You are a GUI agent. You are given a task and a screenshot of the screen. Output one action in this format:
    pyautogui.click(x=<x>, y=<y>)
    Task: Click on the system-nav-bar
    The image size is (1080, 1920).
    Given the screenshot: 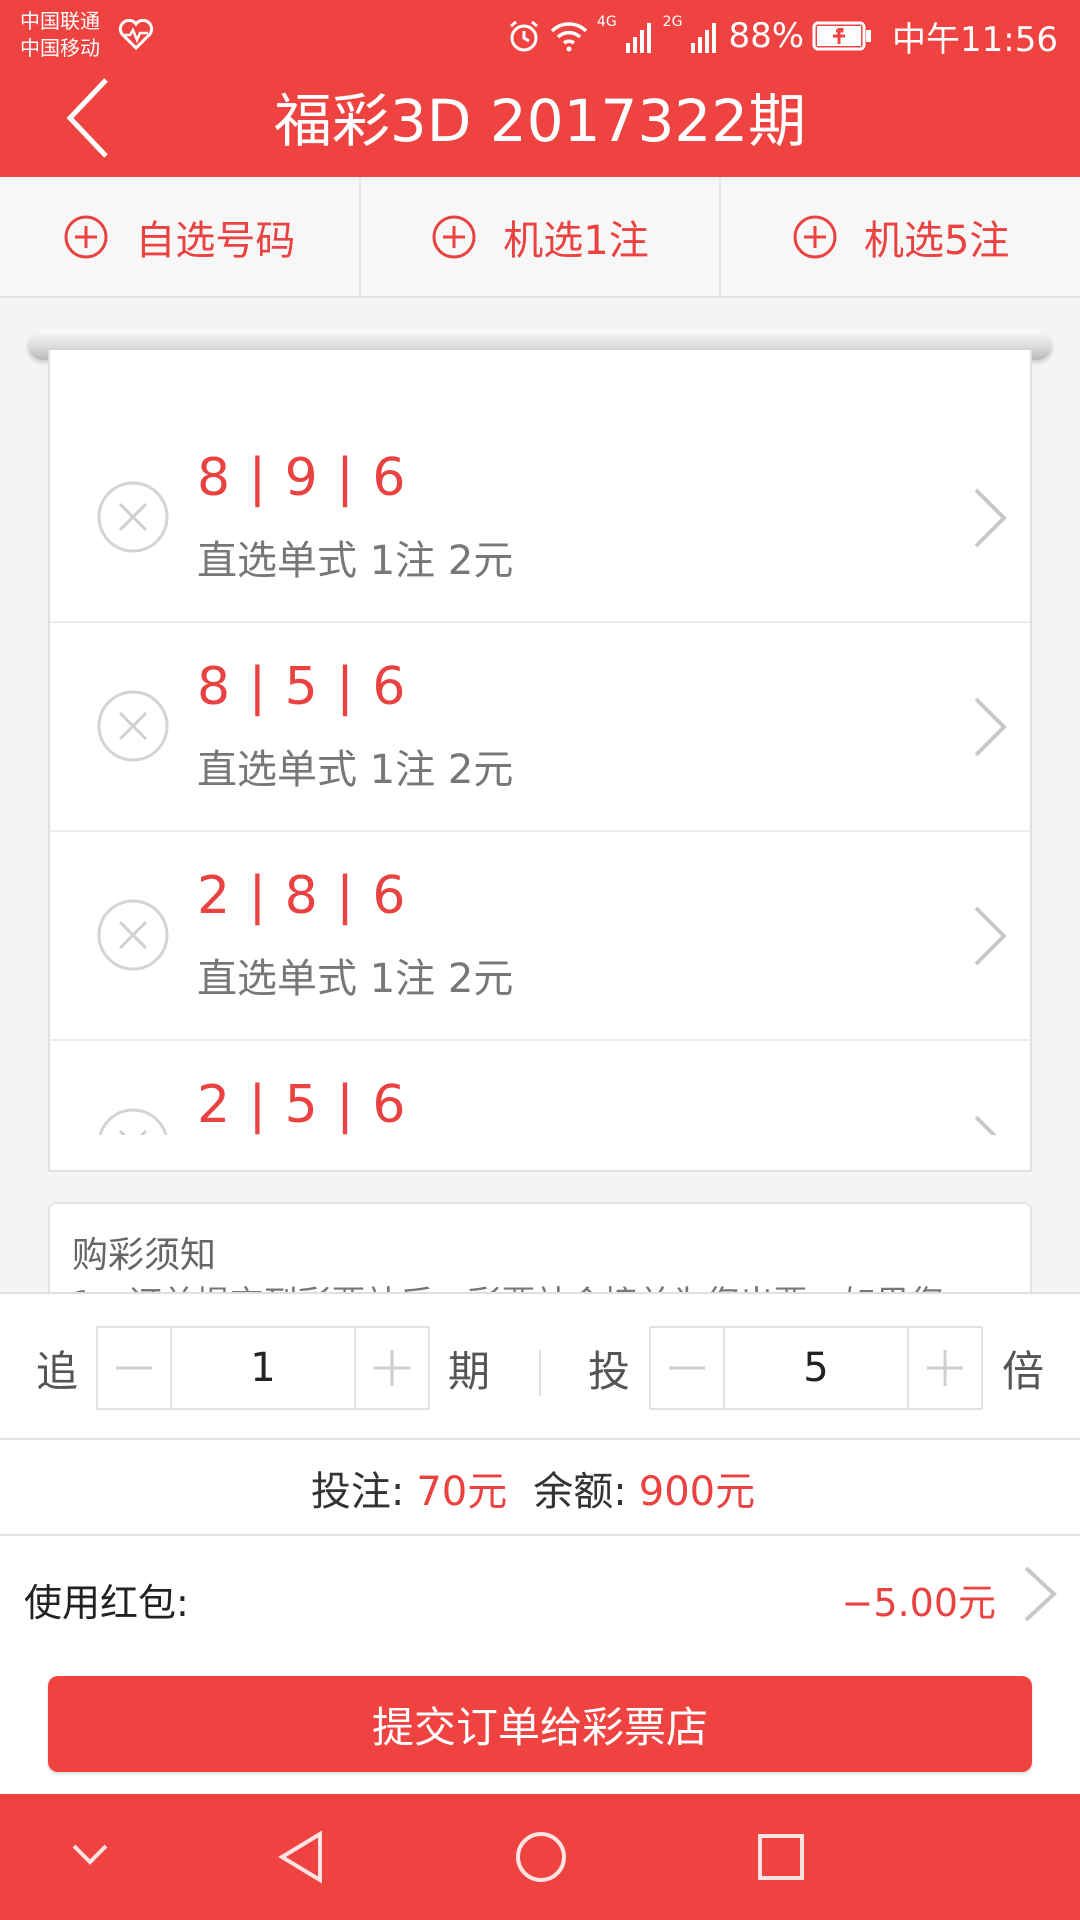 What is the action you would take?
    pyautogui.click(x=540, y=1857)
    